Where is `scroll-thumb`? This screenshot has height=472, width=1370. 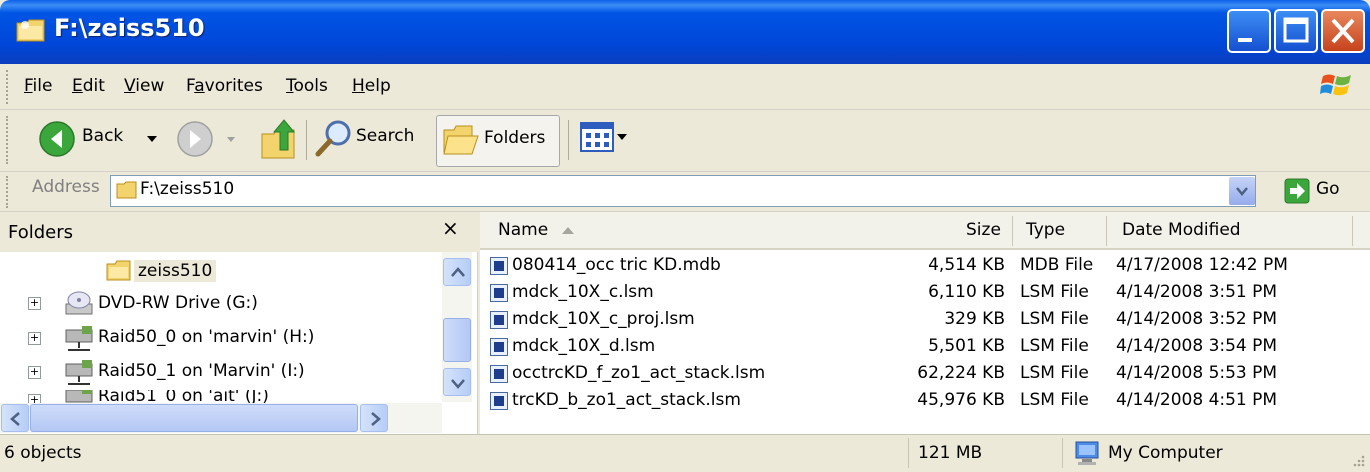 scroll-thumb is located at coordinates (457, 340).